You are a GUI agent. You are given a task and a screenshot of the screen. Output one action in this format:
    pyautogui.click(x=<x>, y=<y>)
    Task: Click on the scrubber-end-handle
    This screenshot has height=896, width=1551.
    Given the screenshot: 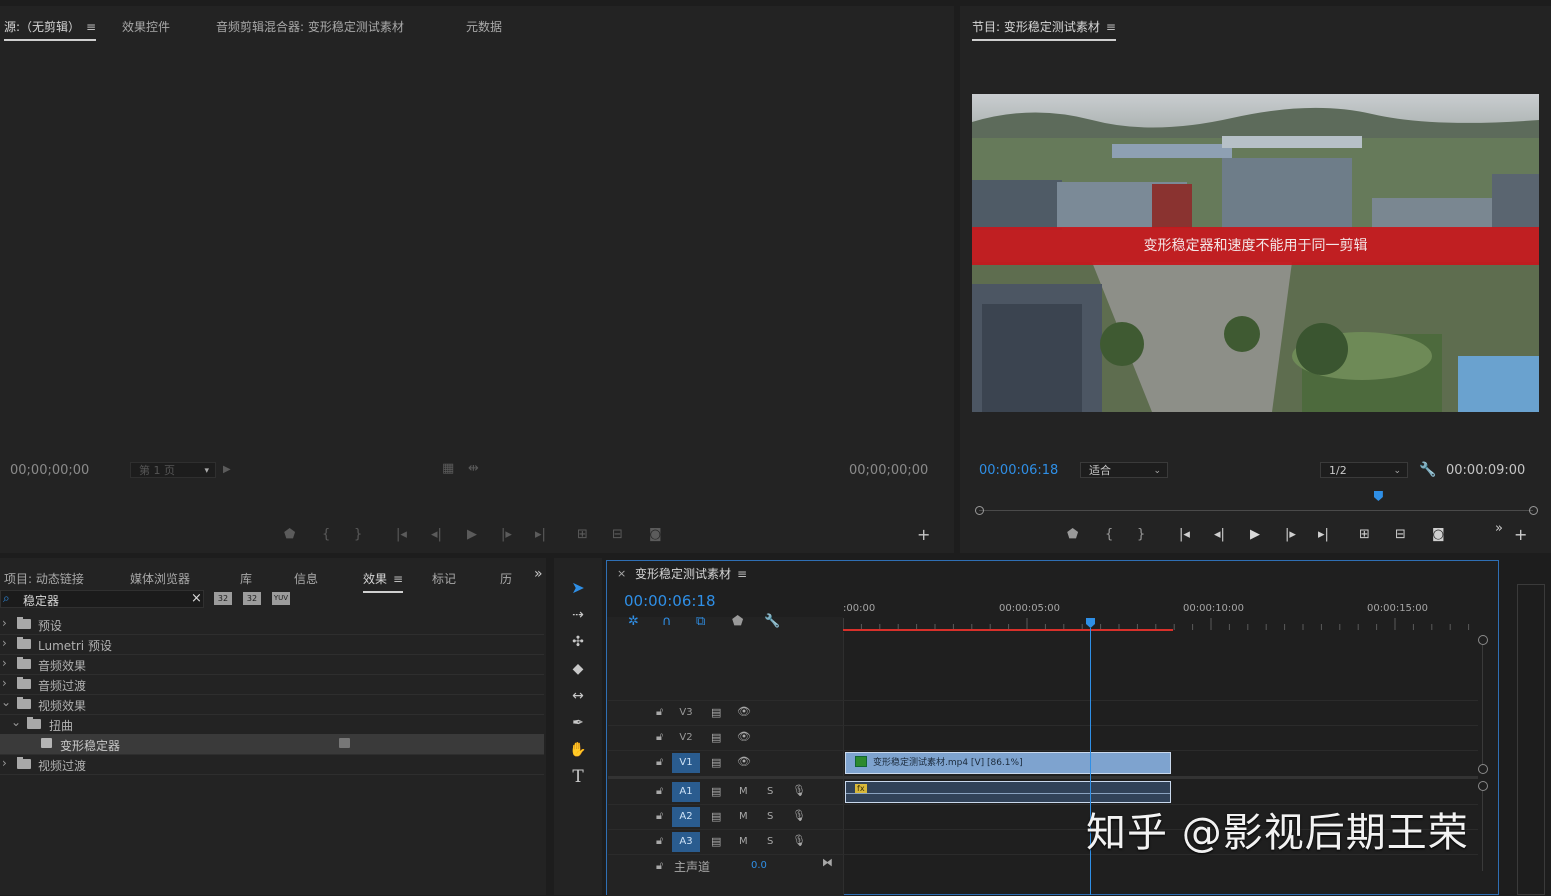 What is the action you would take?
    pyautogui.click(x=1533, y=510)
    